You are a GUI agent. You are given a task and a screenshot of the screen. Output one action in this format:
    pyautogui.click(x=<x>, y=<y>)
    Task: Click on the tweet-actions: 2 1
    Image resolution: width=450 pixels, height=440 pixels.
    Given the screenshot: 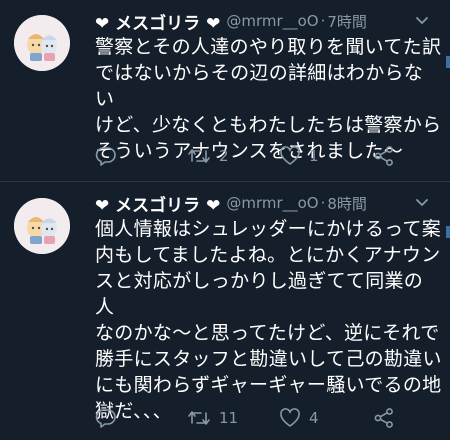 What is the action you would take?
    pyautogui.click(x=268, y=156)
    